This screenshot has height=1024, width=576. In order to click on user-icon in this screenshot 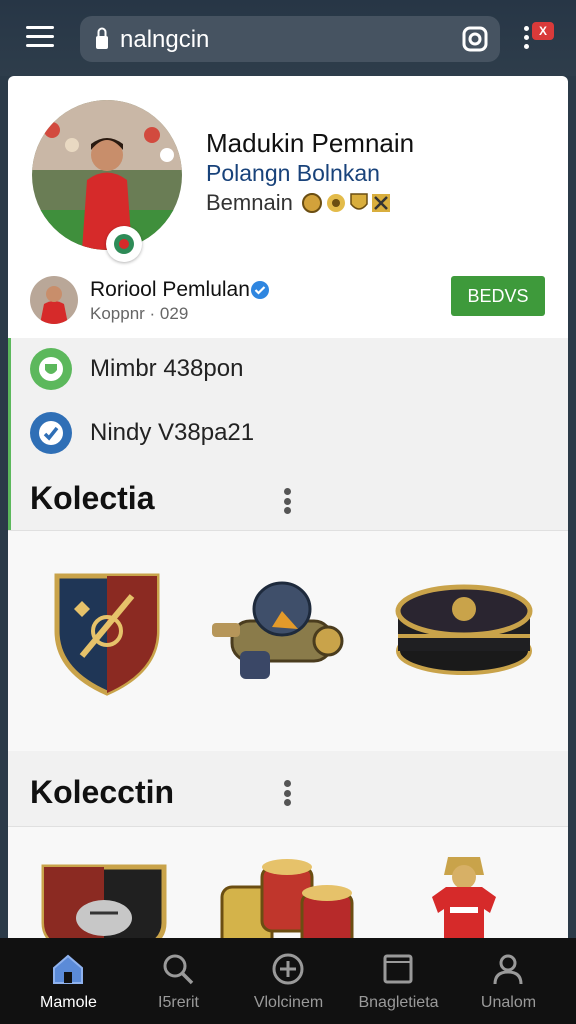, I will do `click(508, 969)`.